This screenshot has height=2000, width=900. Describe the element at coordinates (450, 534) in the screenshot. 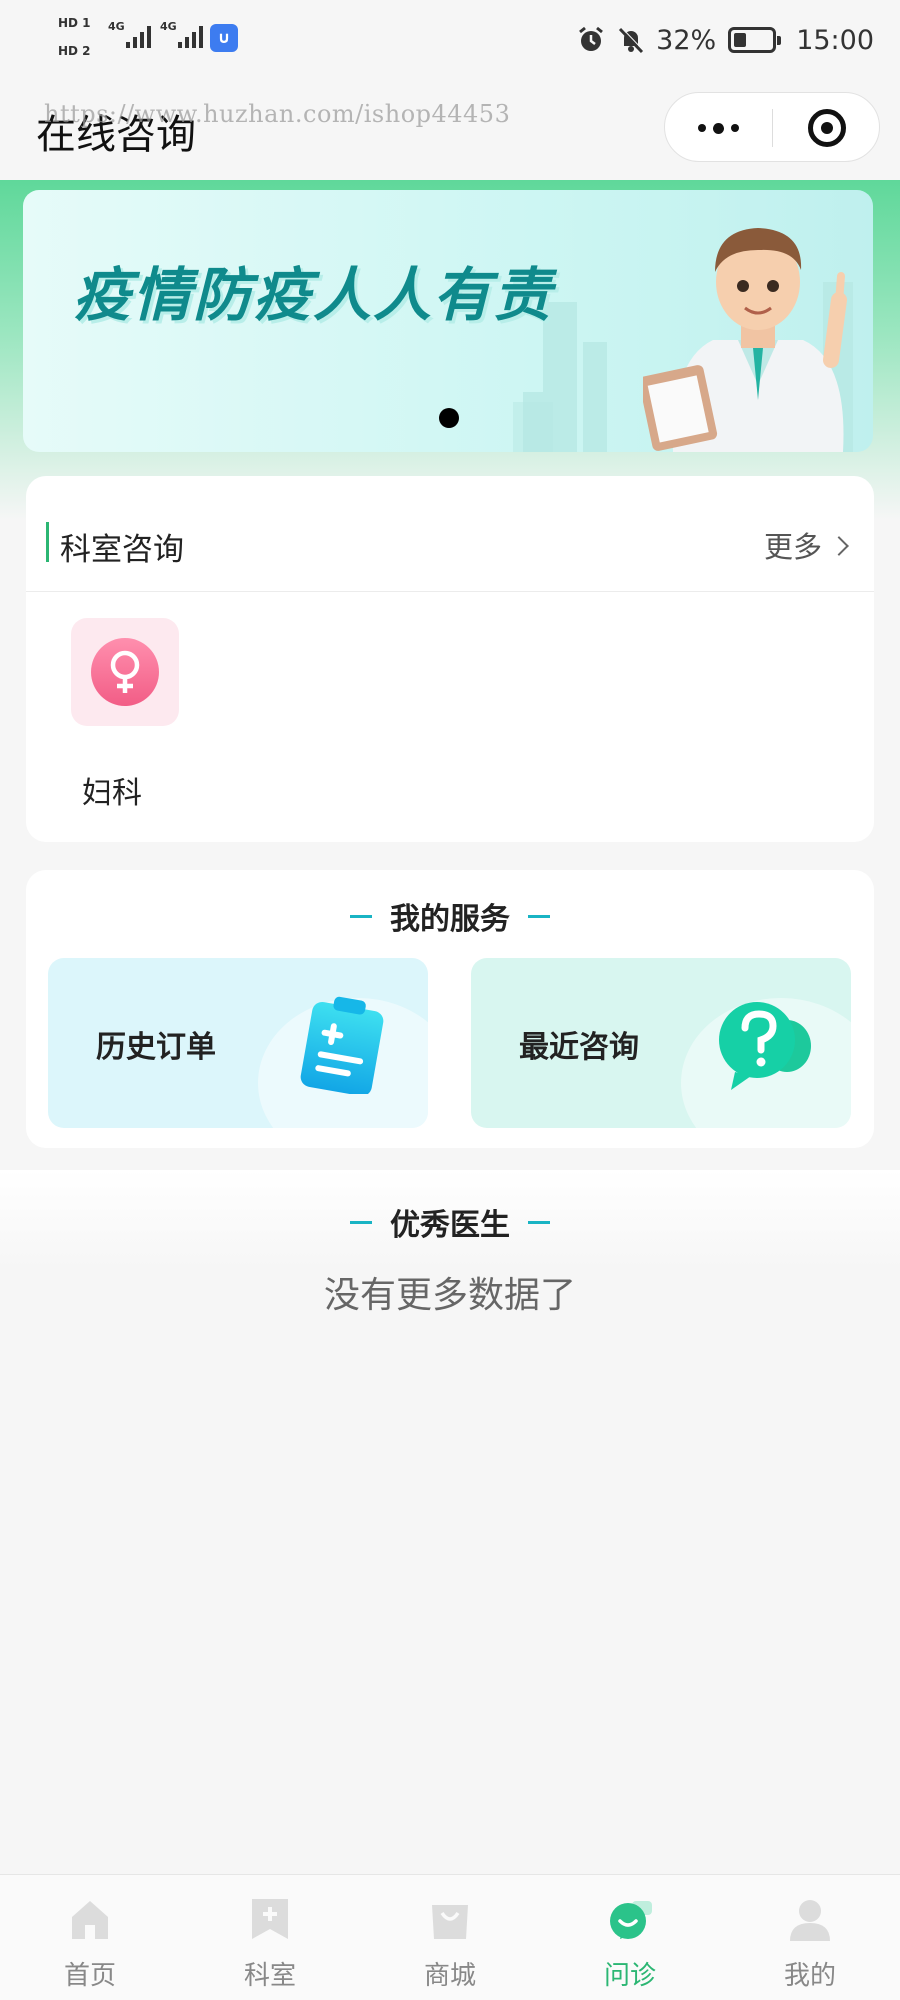

I see `department-header: 科室咨询 更多` at that location.